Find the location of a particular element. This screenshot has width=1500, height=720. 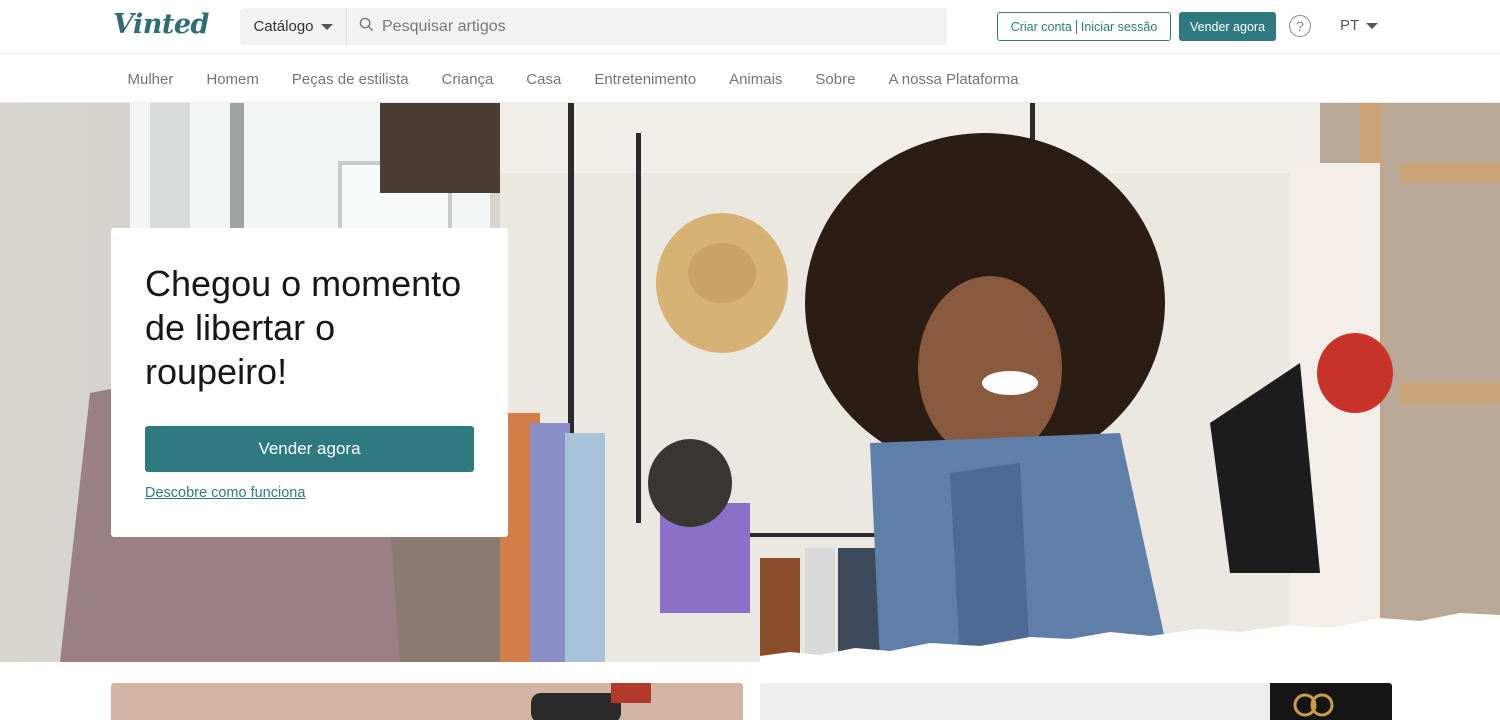

promo-card-right is located at coordinates (1076, 701).